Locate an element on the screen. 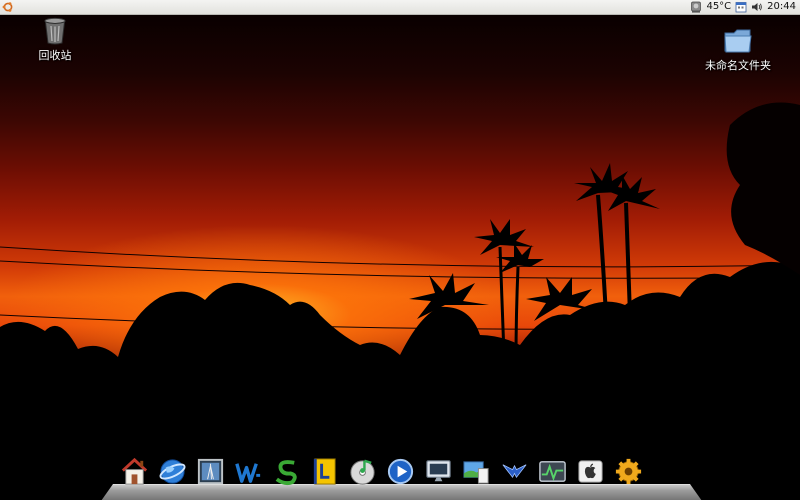 Image resolution: width=800 pixels, height=500 pixels. desktop-icon-label: 未命名文件夹 is located at coordinates (738, 65).